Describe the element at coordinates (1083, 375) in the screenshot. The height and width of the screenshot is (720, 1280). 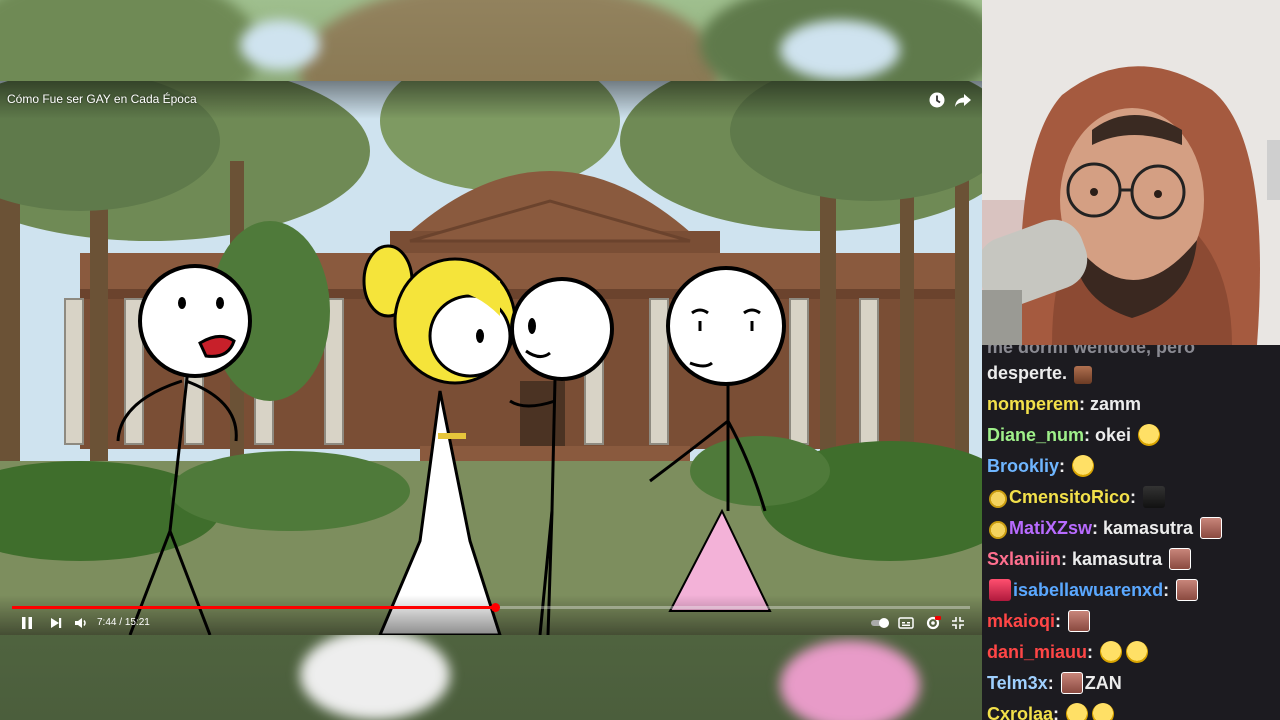
I see `small-emote-icon` at that location.